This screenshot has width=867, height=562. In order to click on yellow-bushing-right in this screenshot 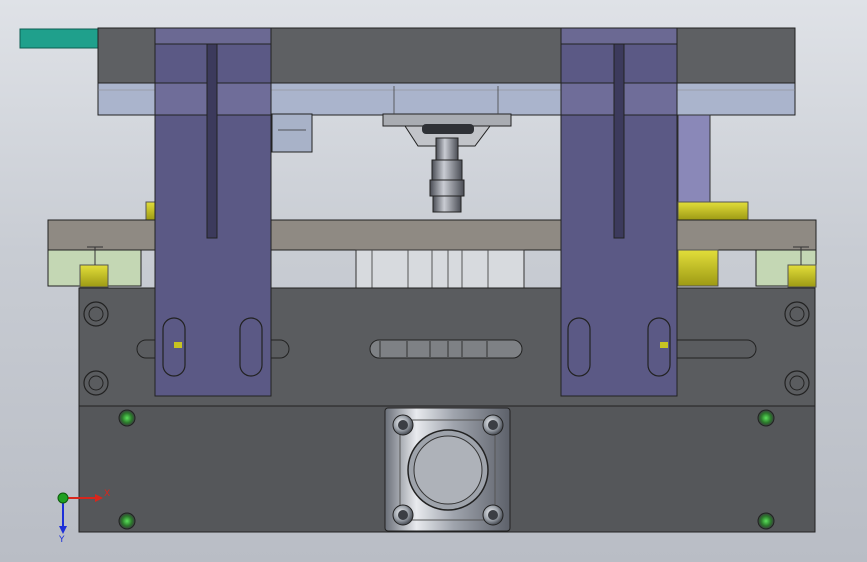, I will do `click(713, 211)`.